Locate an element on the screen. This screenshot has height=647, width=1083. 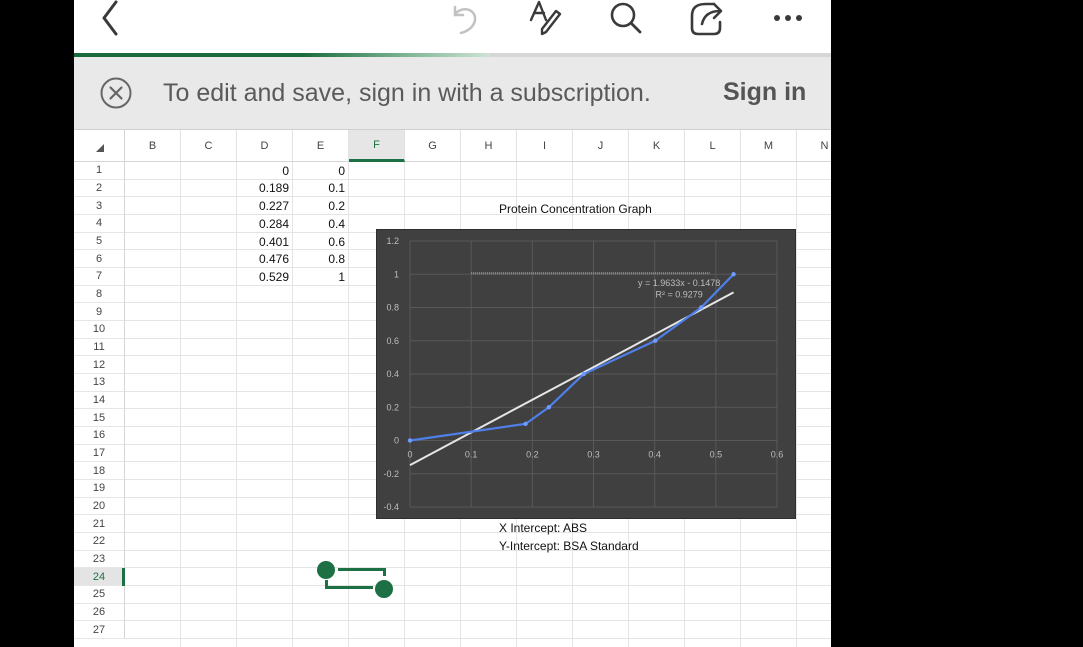
selection-end-handle is located at coordinates (384, 589).